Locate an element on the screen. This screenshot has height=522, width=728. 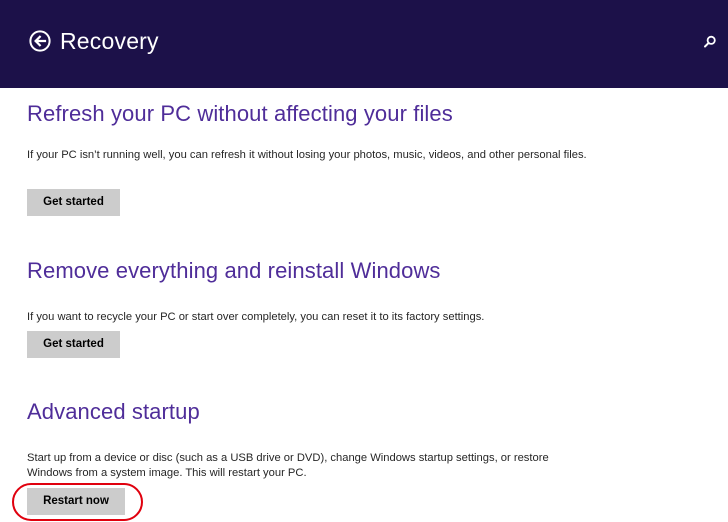
search-icon is located at coordinates (710, 41).